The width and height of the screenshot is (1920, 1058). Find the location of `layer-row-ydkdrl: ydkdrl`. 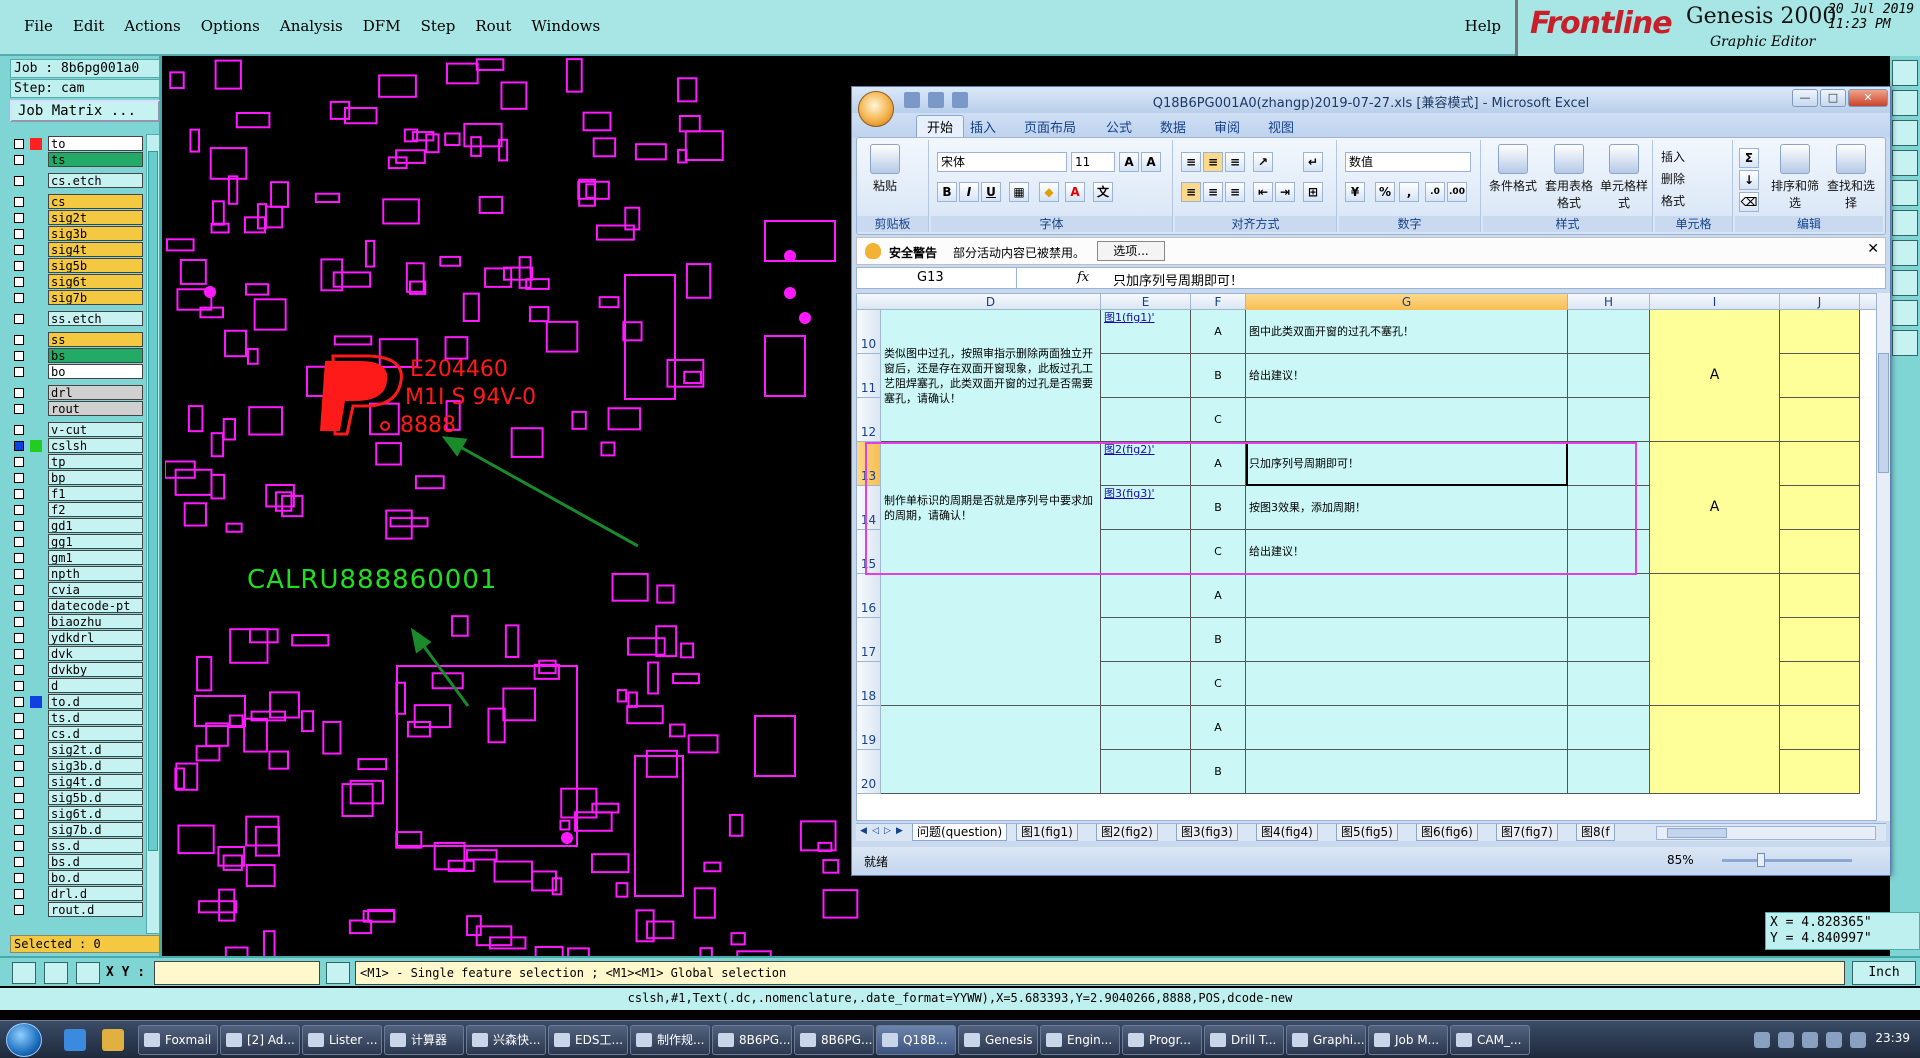

layer-row-ydkdrl: ydkdrl is located at coordinates (78, 638).